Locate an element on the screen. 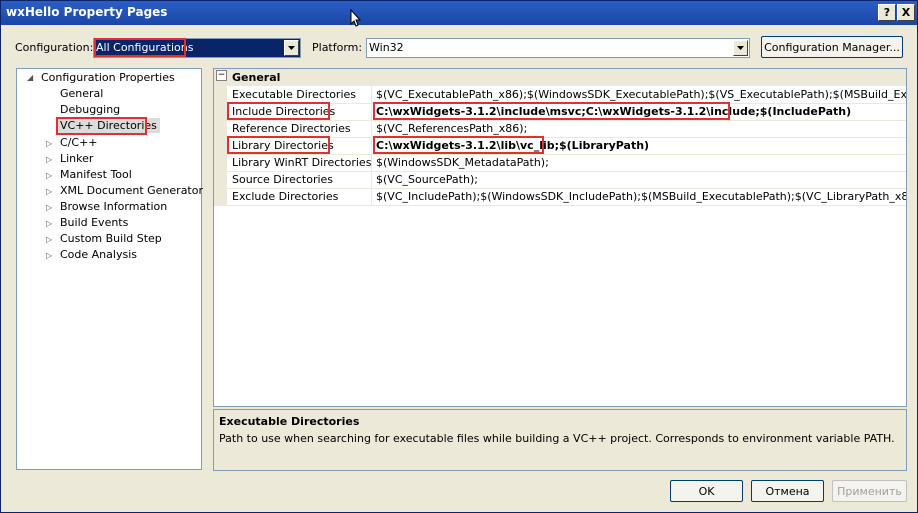  tree-item-build-events: Build Events is located at coordinates (94, 222).